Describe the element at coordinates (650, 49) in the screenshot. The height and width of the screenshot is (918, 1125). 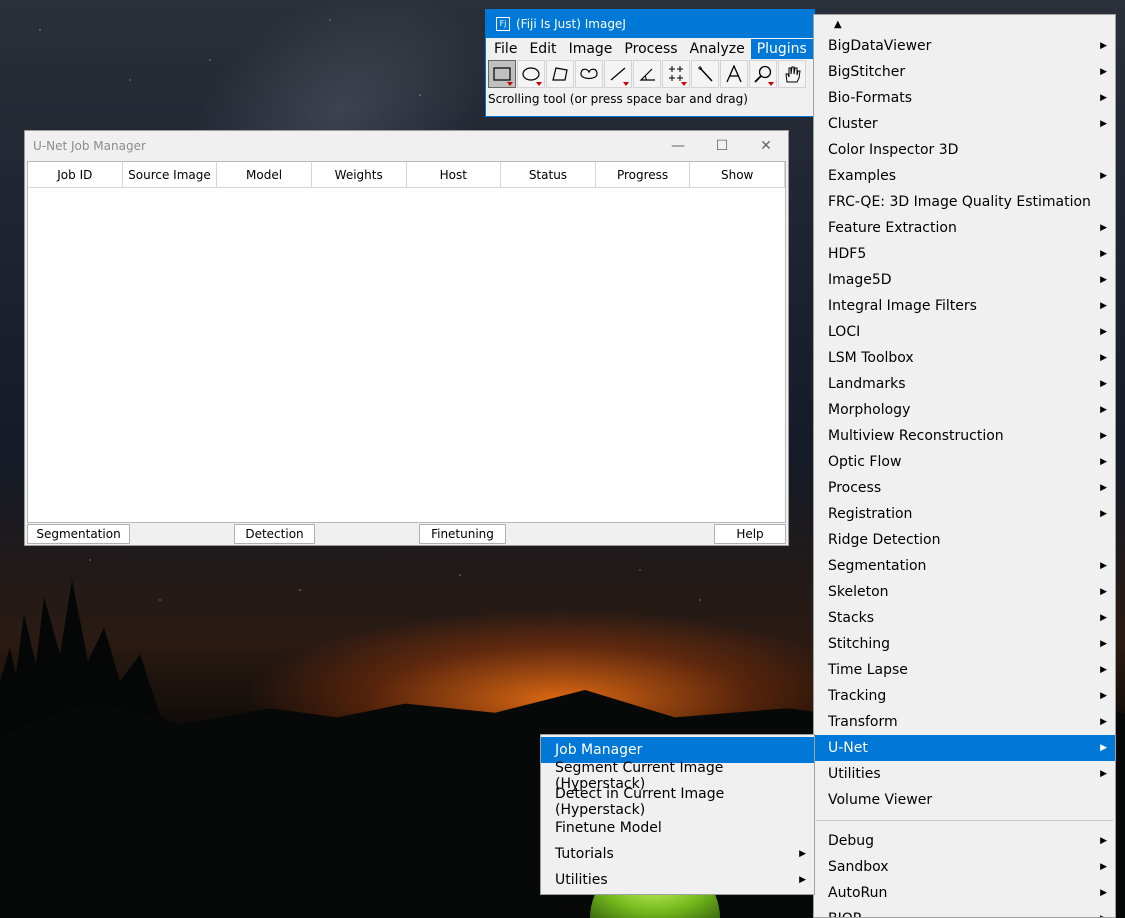
I see `menu-process: Process` at that location.